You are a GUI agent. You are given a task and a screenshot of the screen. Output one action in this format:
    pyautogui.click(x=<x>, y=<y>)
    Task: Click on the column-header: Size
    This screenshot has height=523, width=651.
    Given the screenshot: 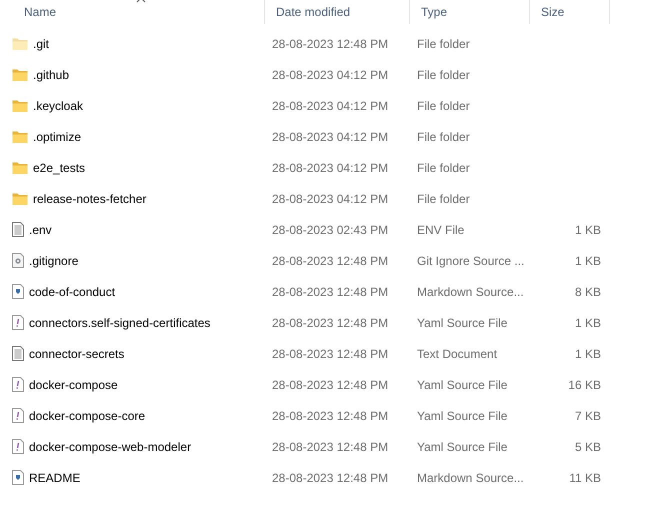 What is the action you would take?
    pyautogui.click(x=570, y=12)
    